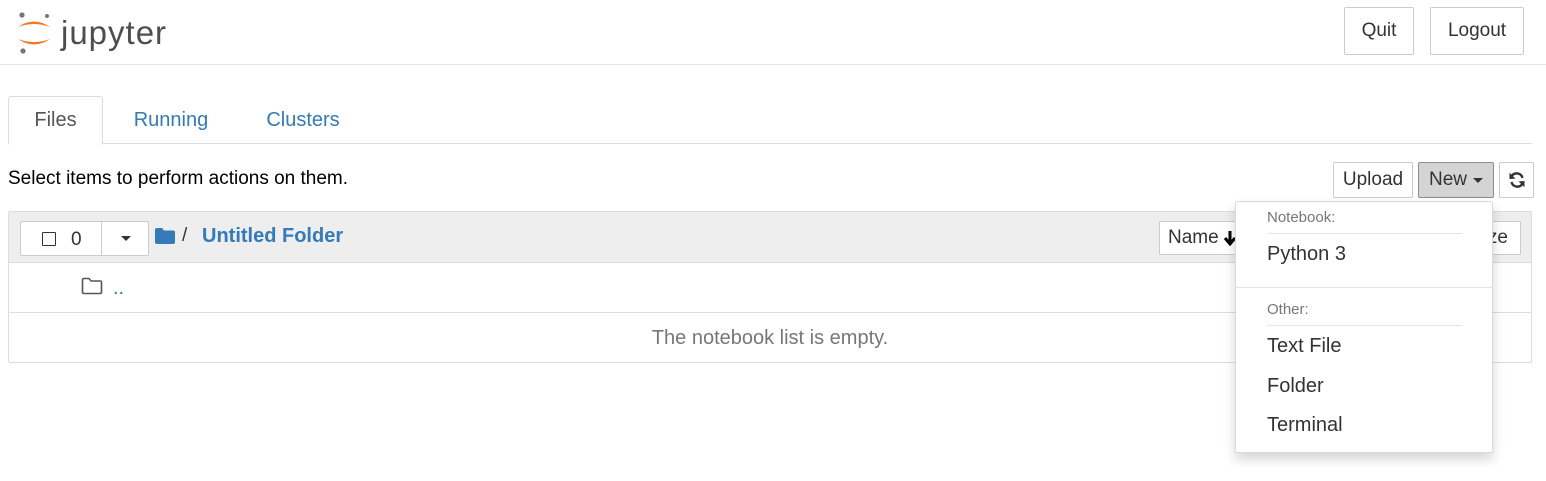 The height and width of the screenshot is (481, 1546). Describe the element at coordinates (76, 239) in the screenshot. I see `selected-count: 0` at that location.